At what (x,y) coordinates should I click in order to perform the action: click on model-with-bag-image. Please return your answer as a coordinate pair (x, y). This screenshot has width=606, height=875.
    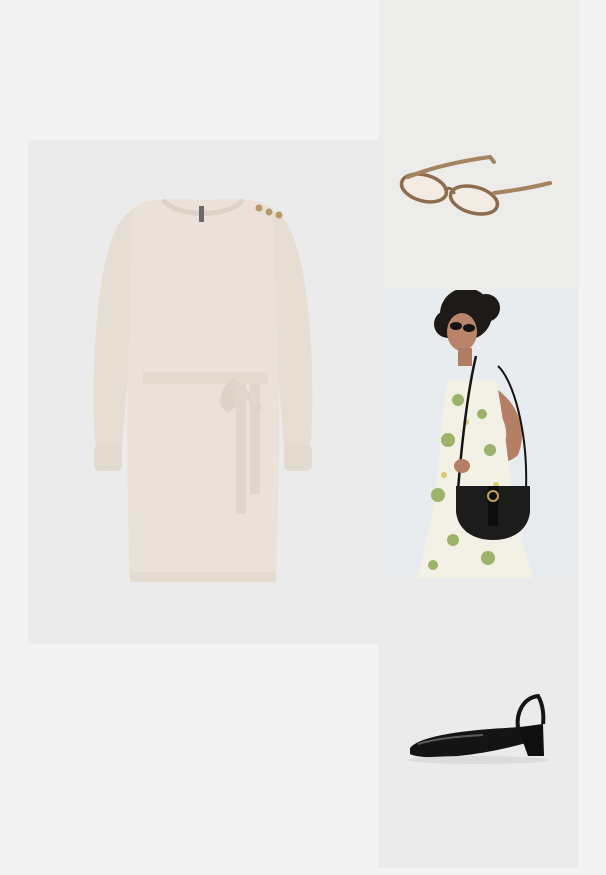
    Looking at the image, I should click on (475, 434).